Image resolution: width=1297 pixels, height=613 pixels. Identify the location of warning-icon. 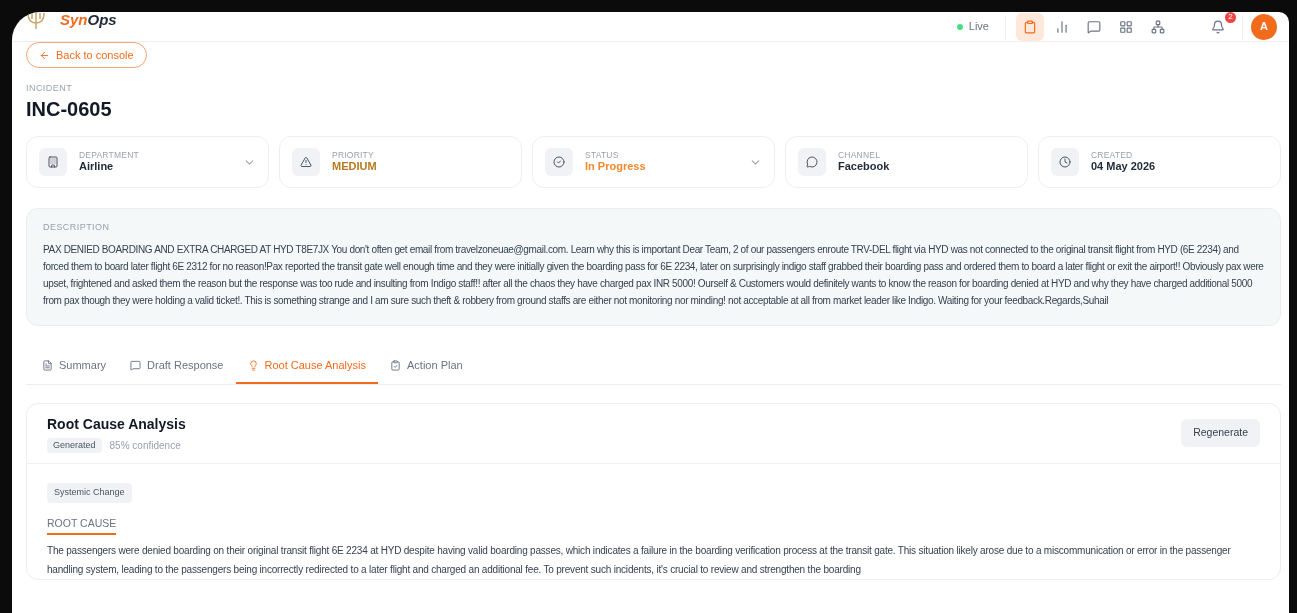
(306, 162).